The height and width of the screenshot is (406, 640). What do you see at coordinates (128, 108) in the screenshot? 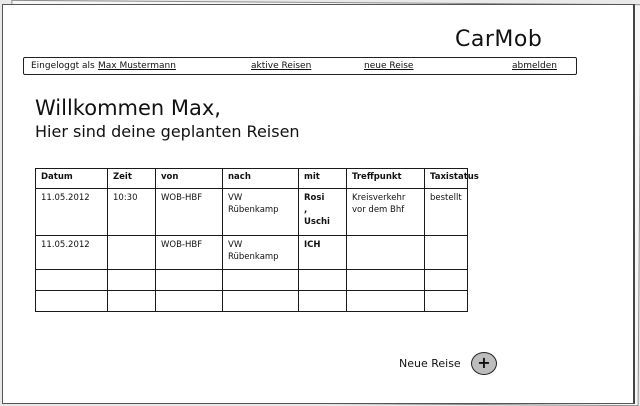
I see `welcome-heading: Willkommen Max,` at bounding box center [128, 108].